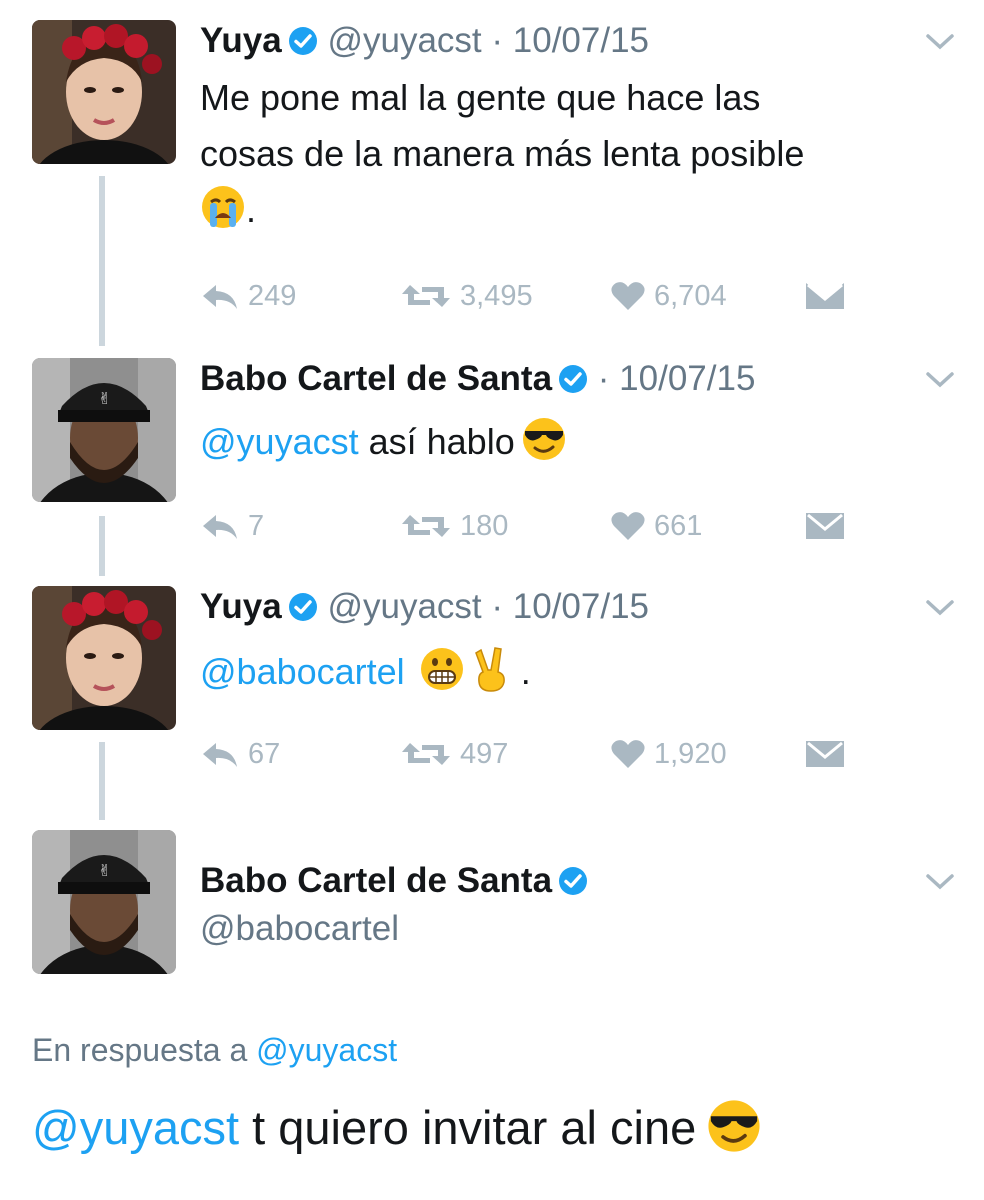 The image size is (984, 1200). I want to click on focused-tweet-text: @yuyacst t quiero invitar al cine, so click(397, 1131).